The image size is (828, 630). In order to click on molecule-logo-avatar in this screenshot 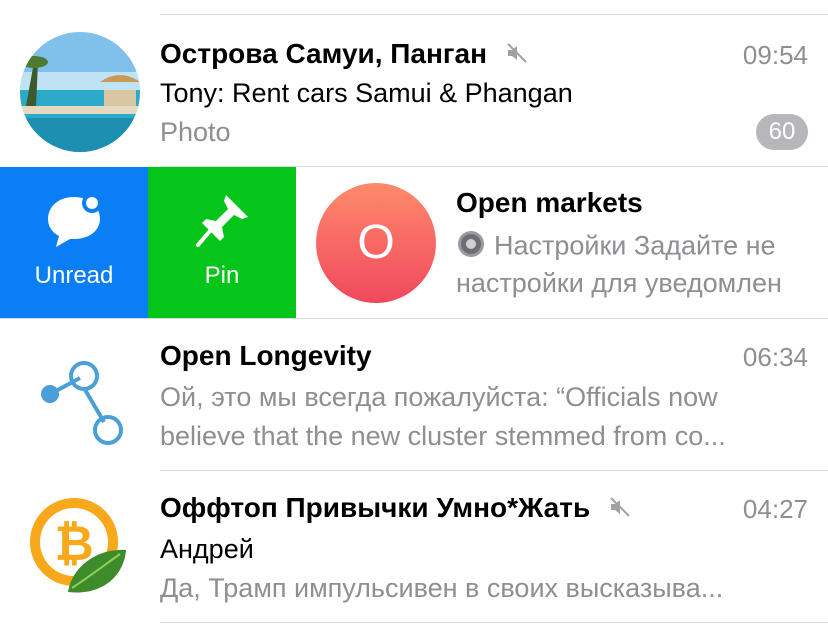, I will do `click(80, 396)`.